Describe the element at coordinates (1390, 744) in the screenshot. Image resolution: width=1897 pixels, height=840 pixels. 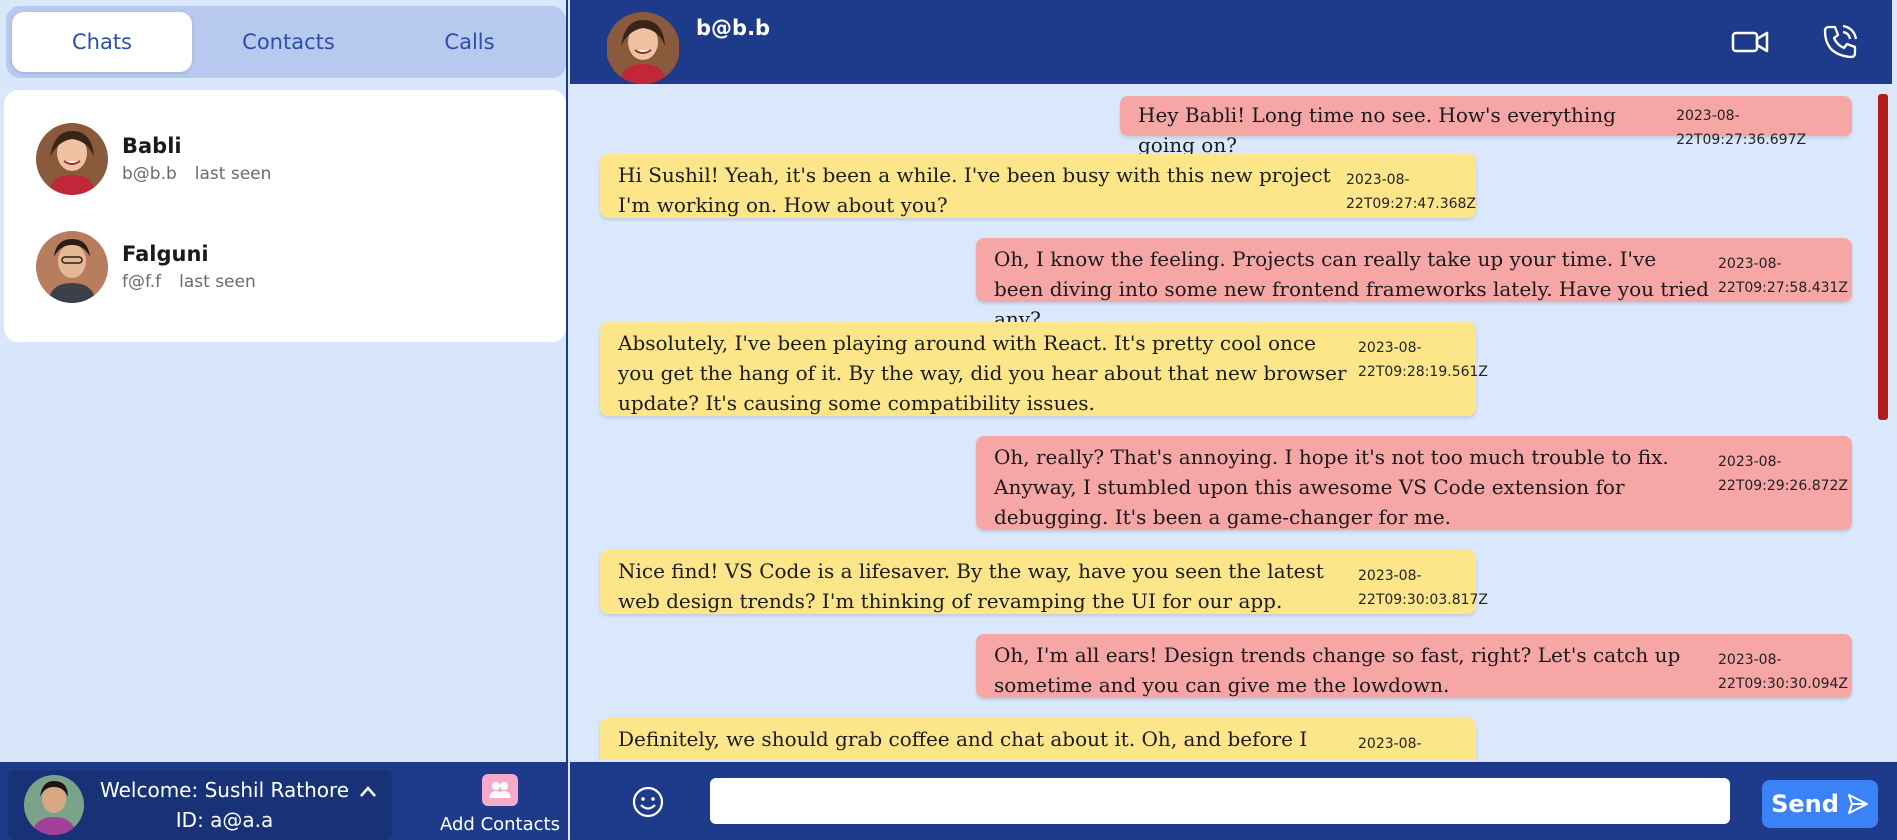
I see `message-timestamp: 2023-08-` at that location.